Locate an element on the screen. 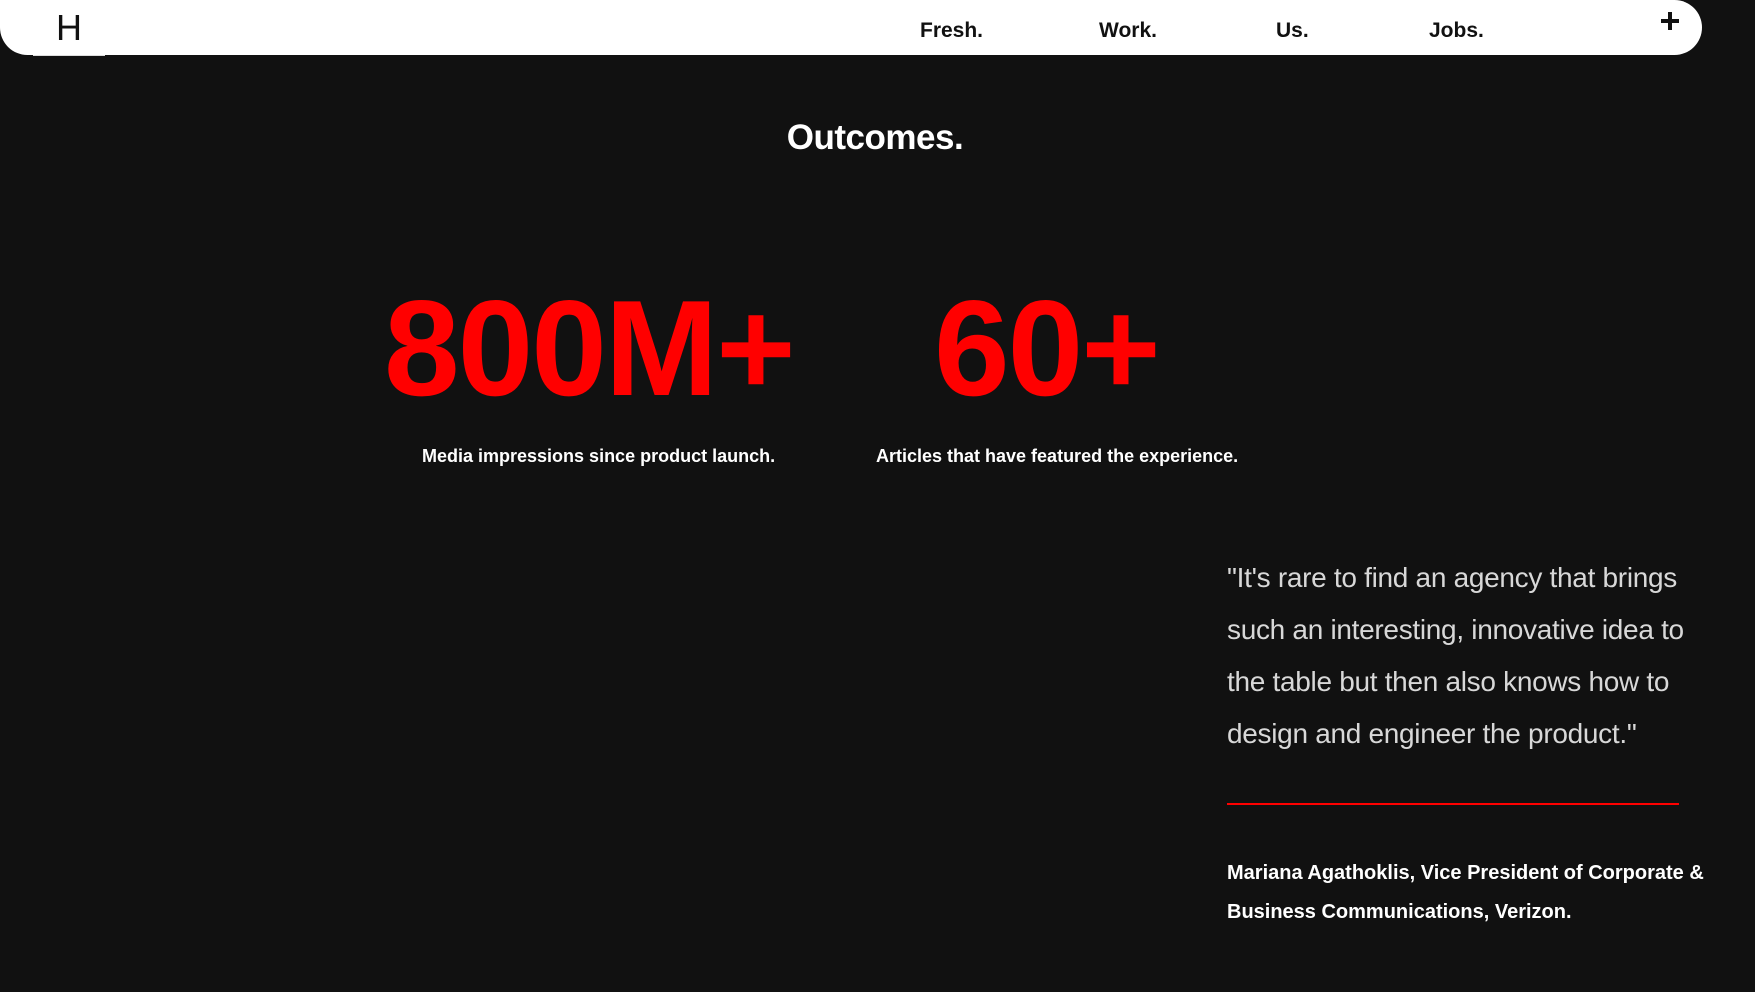  top-navbar: H Fresh. Work. Us. Jobs. is located at coordinates (851, 28).